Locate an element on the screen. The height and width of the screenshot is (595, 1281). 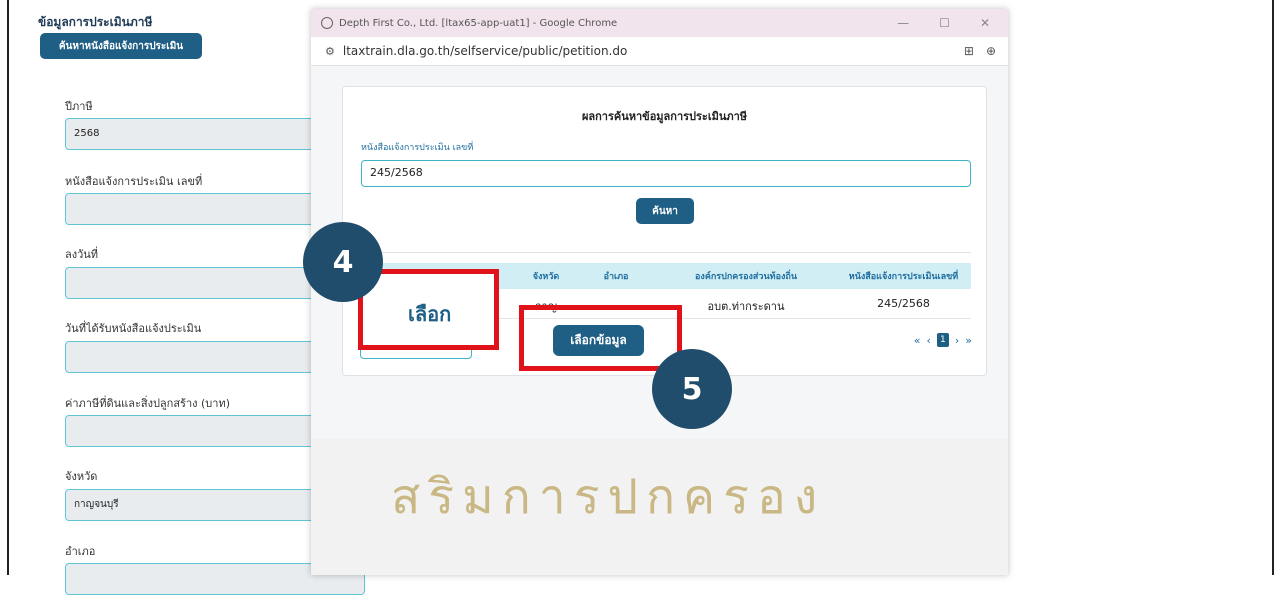
divider is located at coordinates (666, 252).